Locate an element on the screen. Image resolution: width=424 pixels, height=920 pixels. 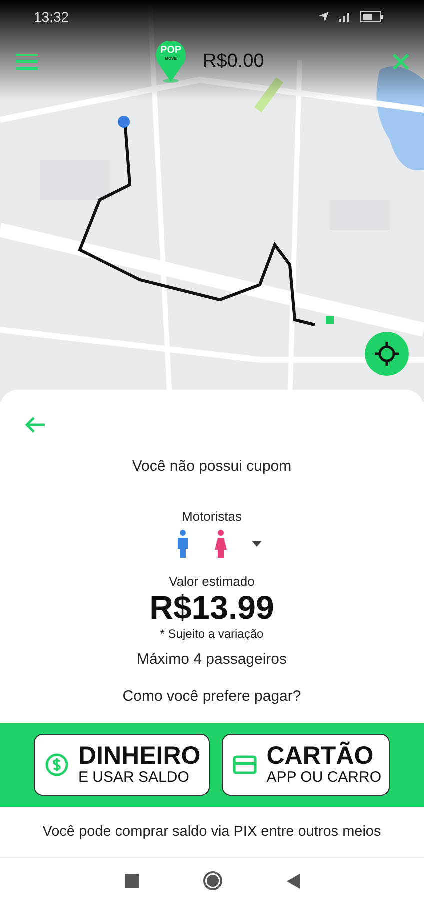
balance-amount: R$0.00 is located at coordinates (233, 62).